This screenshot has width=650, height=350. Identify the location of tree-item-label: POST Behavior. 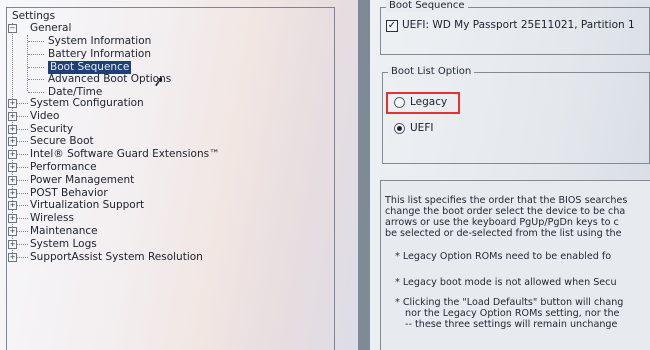
(69, 192).